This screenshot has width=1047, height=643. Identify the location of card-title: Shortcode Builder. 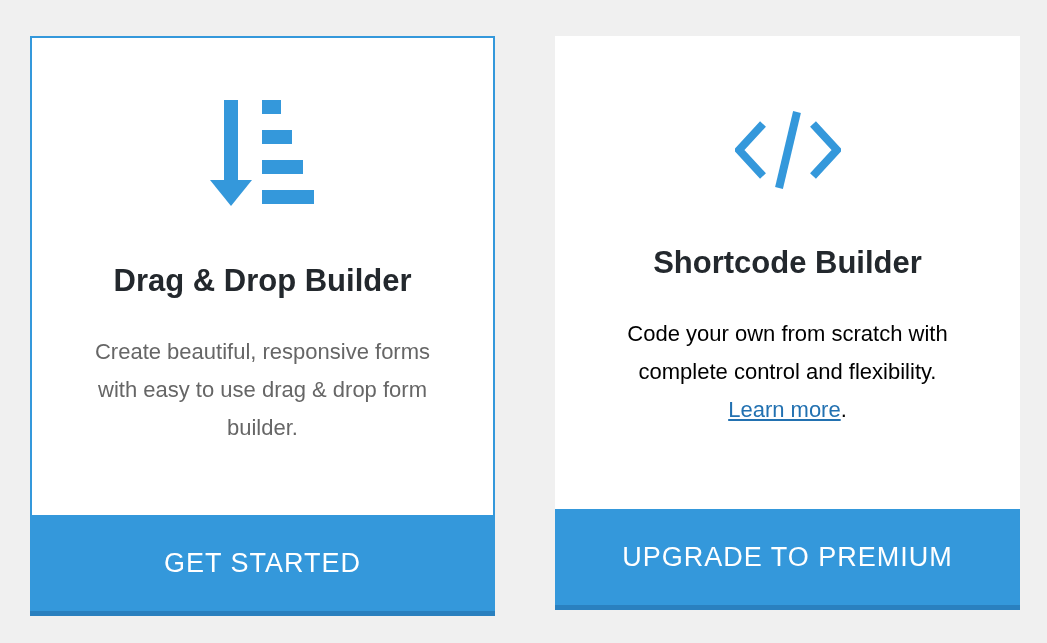
(787, 263).